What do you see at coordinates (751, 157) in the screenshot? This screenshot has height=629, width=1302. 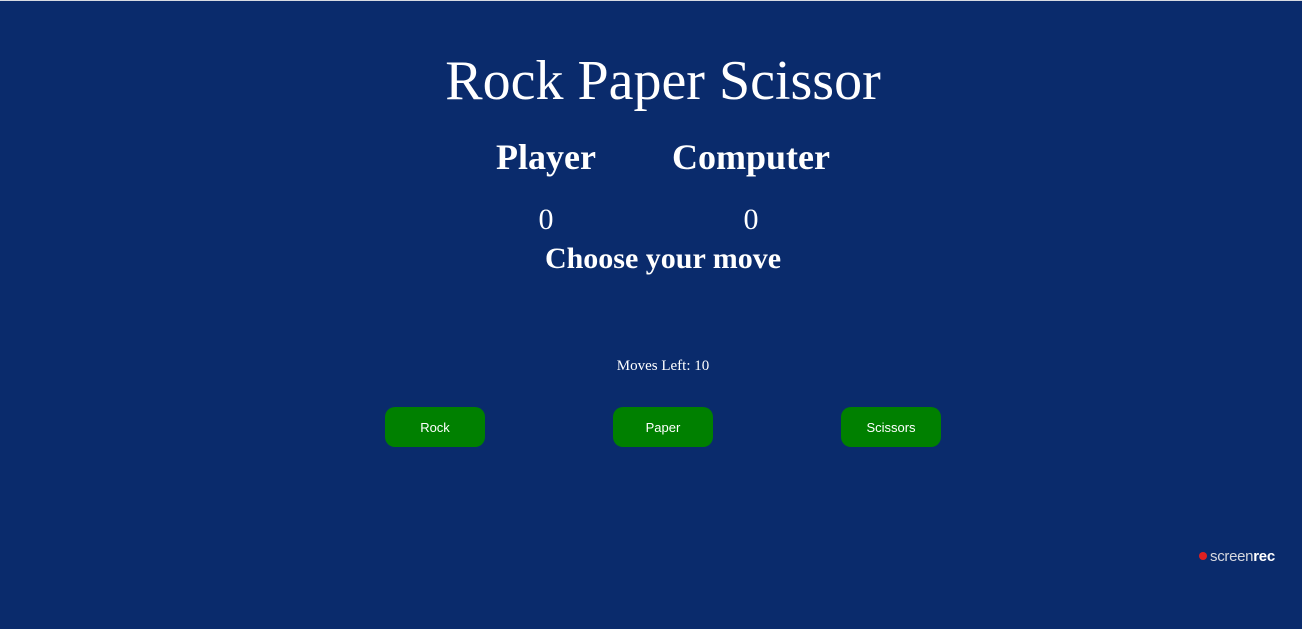 I see `computer-label: Computer` at bounding box center [751, 157].